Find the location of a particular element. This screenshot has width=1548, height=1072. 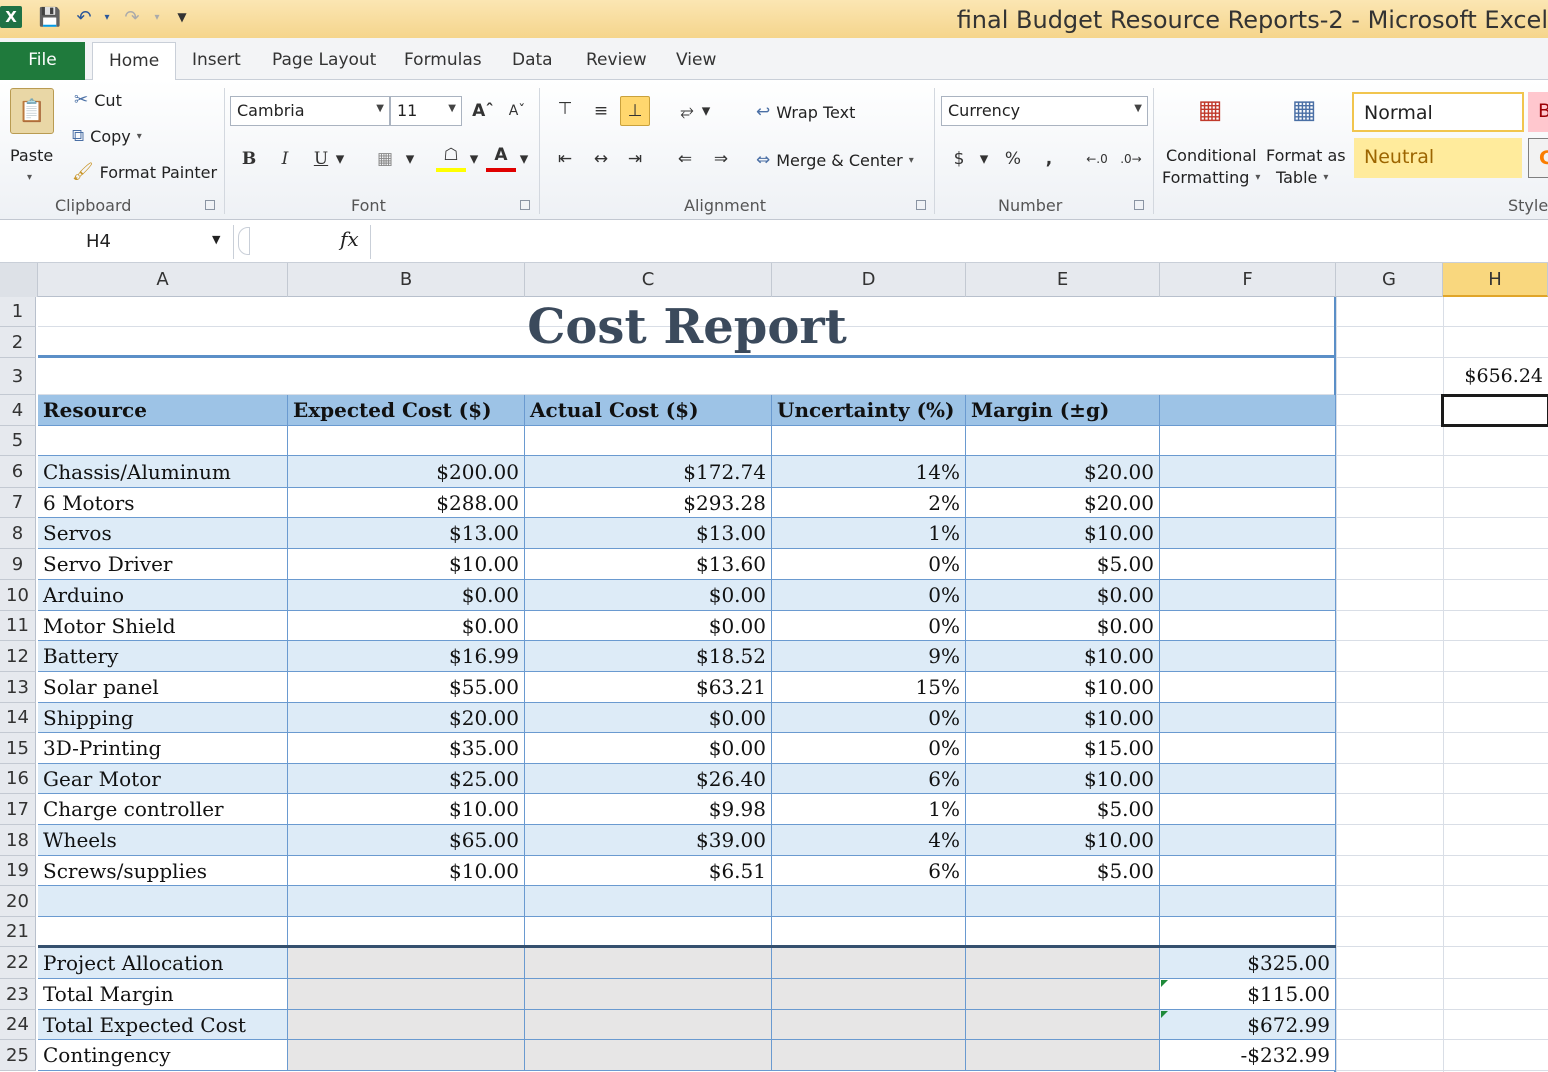

font-size-select: 11 ▼ is located at coordinates (426, 111).